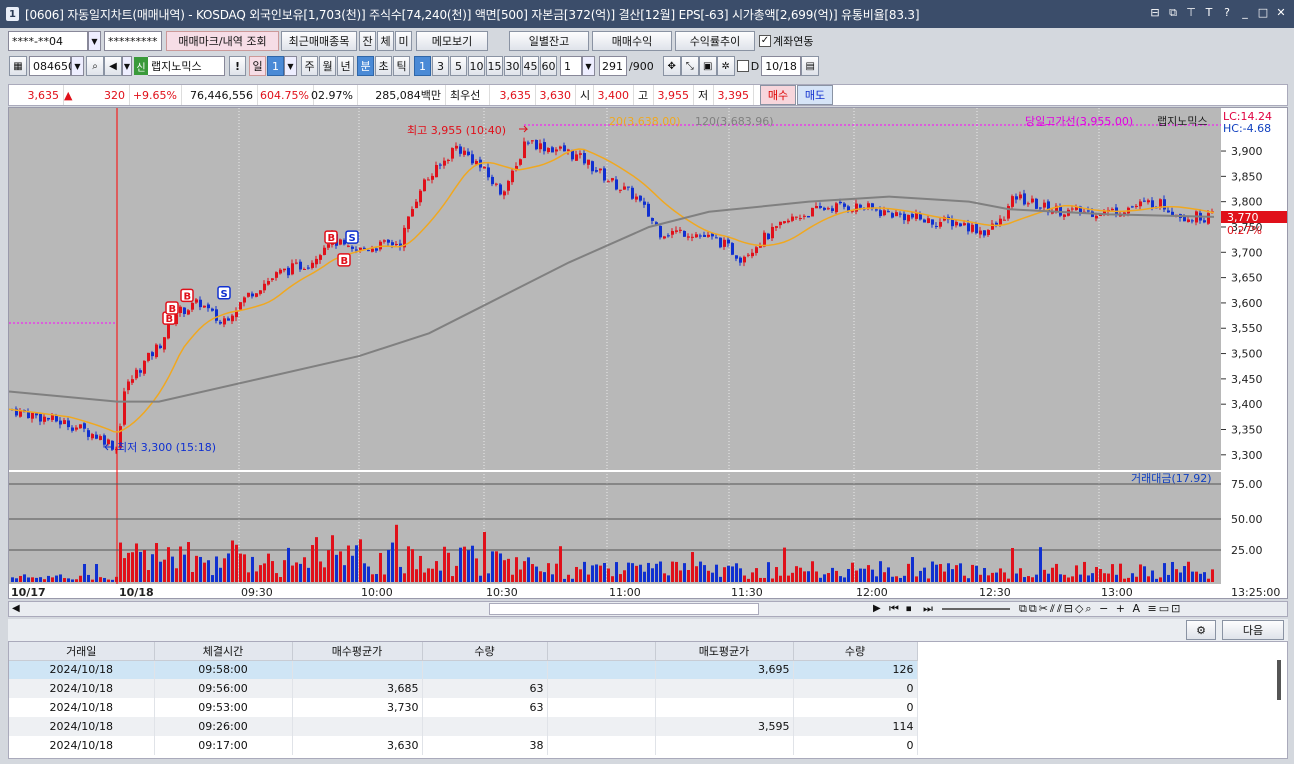 This screenshot has height=764, width=1294. What do you see at coordinates (476, 66) in the screenshot?
I see `interval-10-button: 10` at bounding box center [476, 66].